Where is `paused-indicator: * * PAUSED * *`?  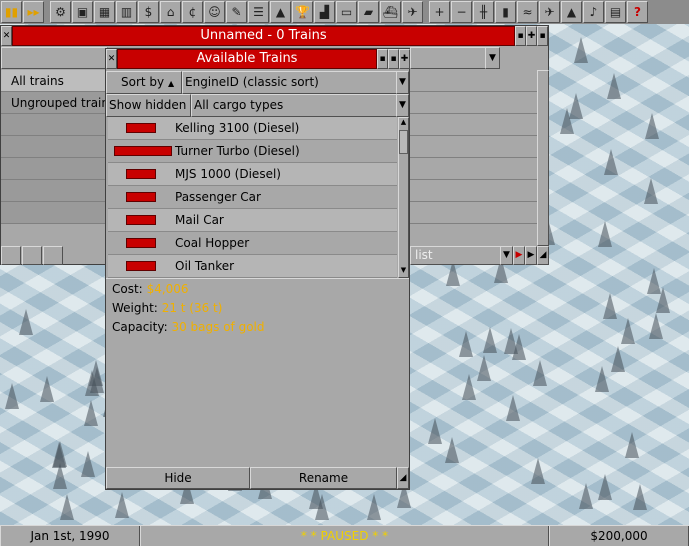
paused-indicator: * * PAUSED * * is located at coordinates (344, 536).